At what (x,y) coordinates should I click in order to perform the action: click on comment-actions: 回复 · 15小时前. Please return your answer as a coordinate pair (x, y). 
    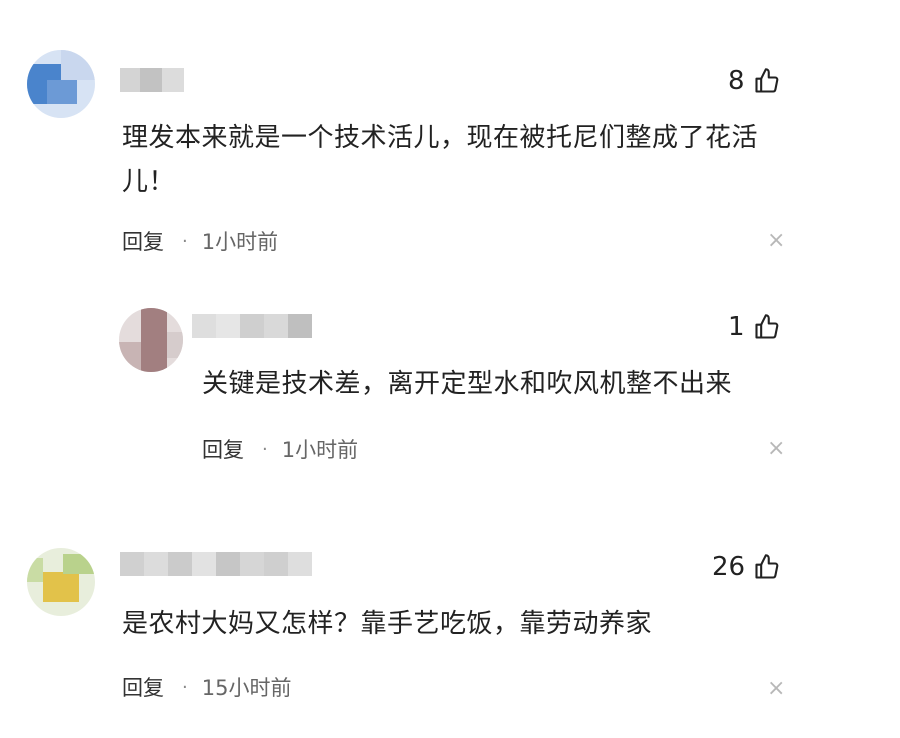
    Looking at the image, I should click on (206, 687).